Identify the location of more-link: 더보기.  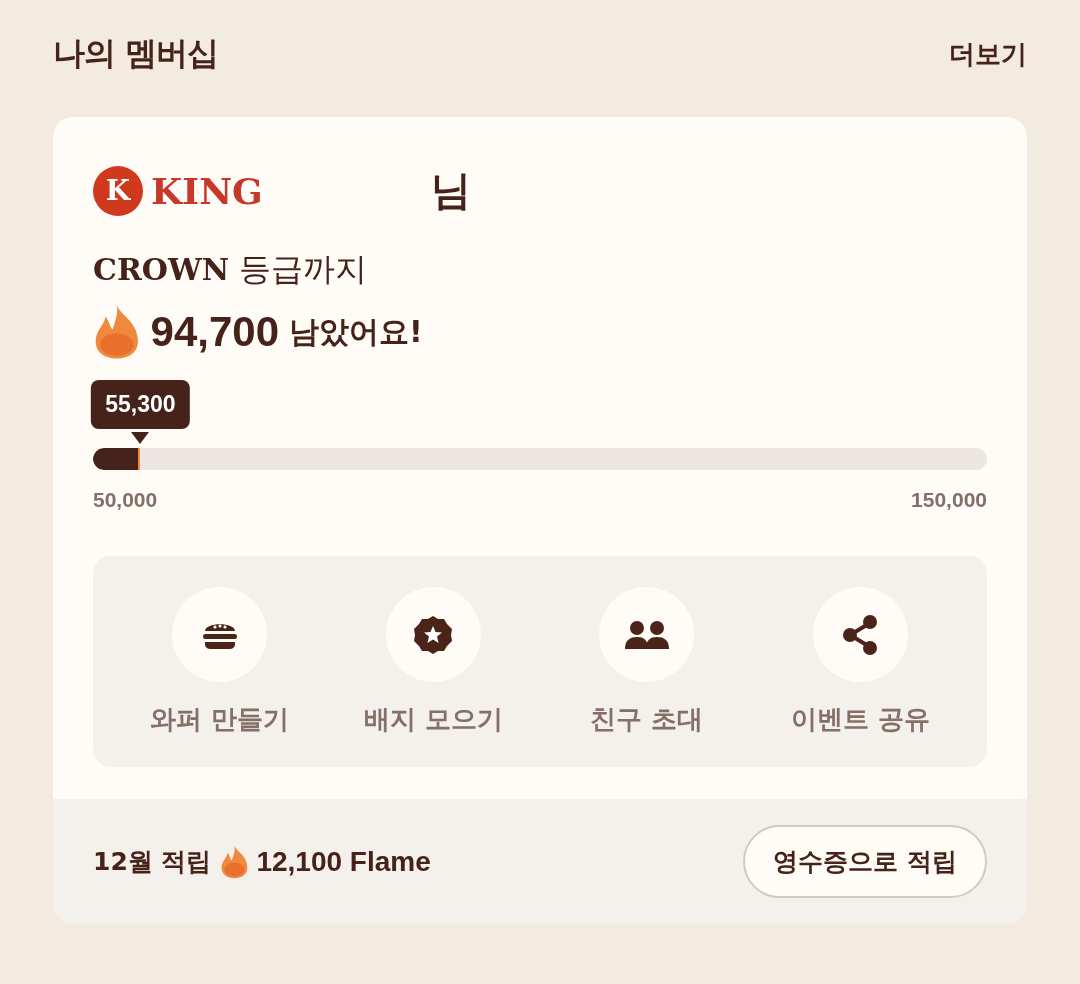
(988, 54).